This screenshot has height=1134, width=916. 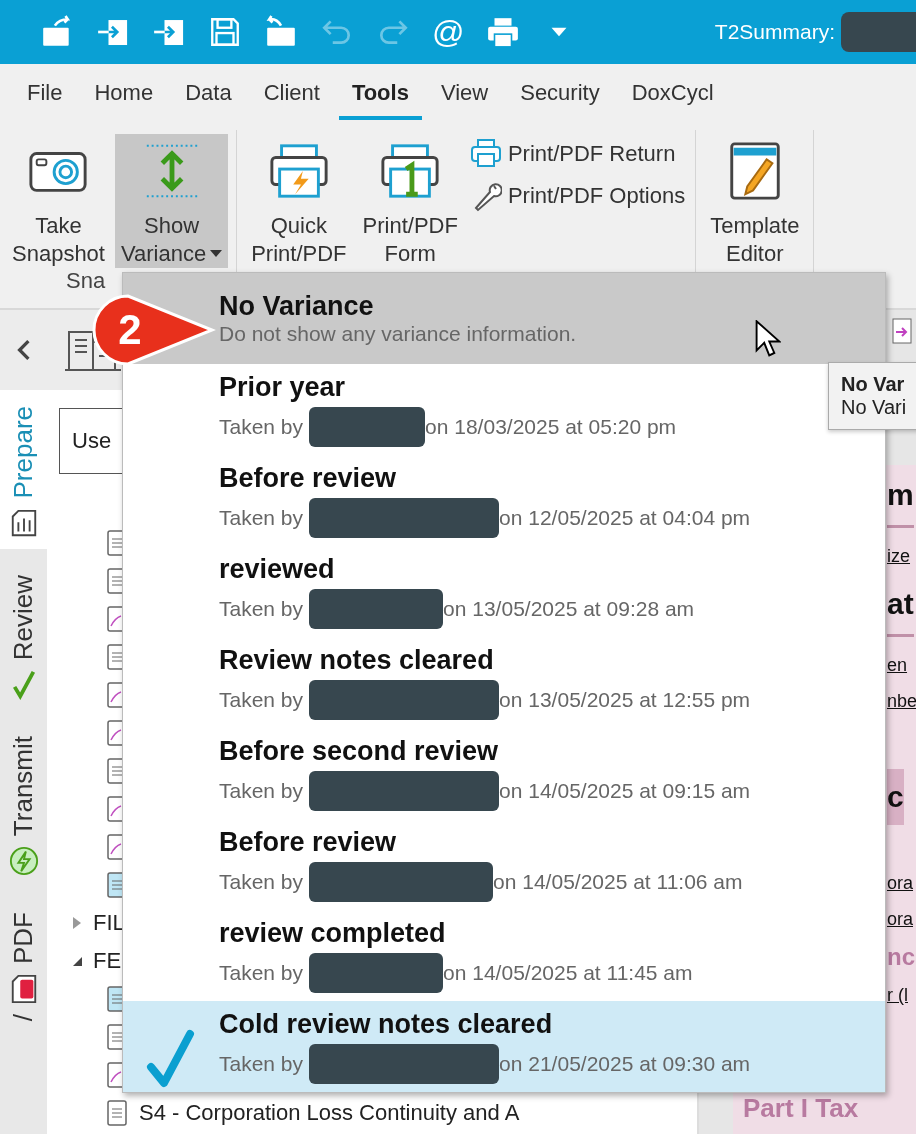 I want to click on snapshot-date: on 13/05/2025 at 12:55 pm, so click(x=625, y=700).